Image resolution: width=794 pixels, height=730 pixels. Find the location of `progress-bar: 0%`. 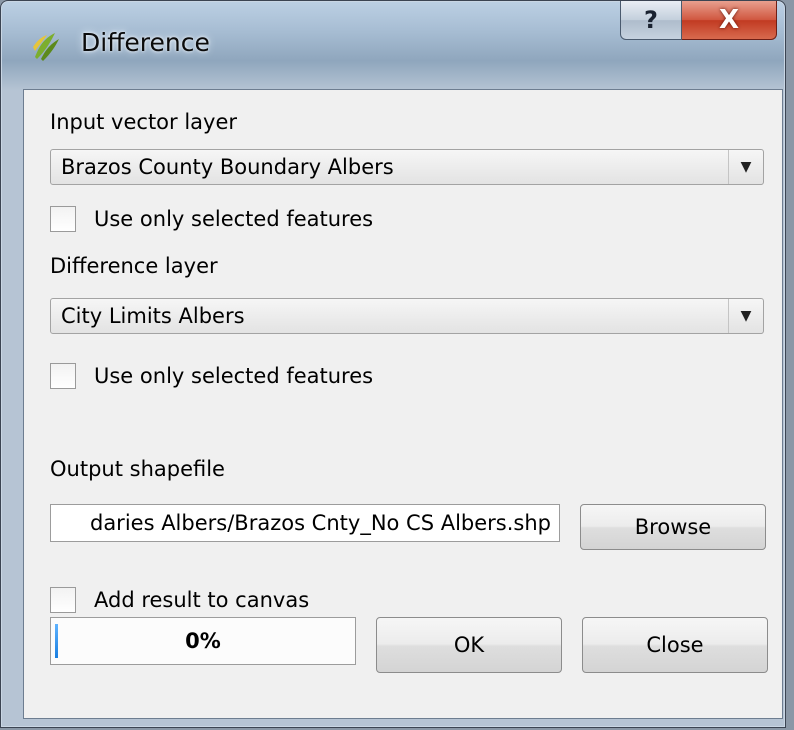

progress-bar: 0% is located at coordinates (203, 641).